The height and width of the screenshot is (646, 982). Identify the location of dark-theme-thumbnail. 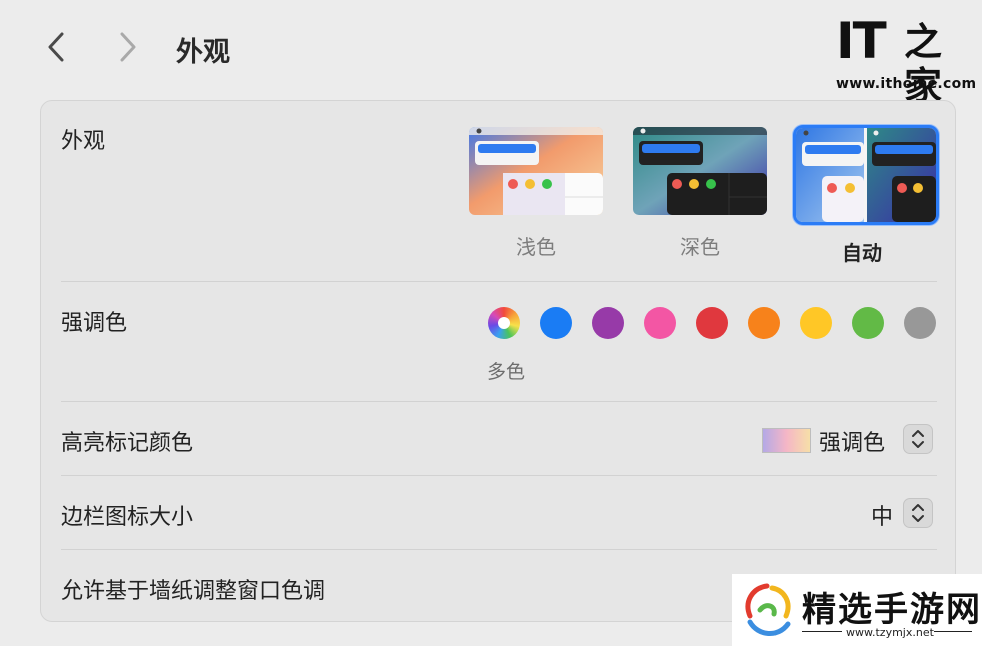
(700, 171).